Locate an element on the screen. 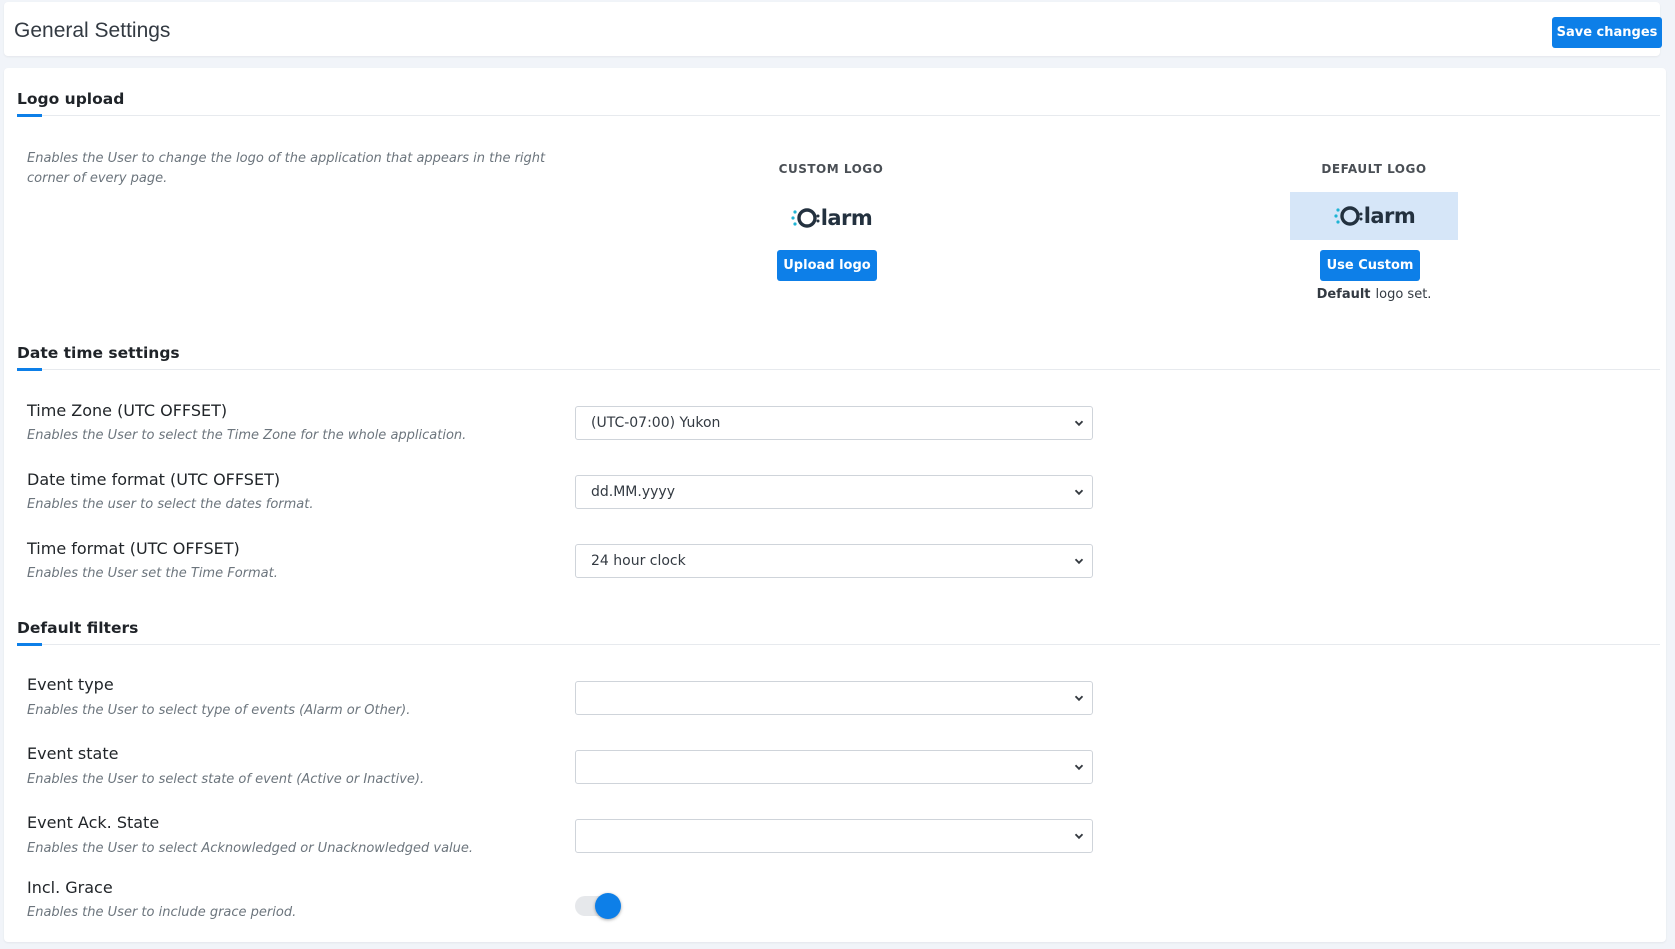  custom-logo-wordmark: larm is located at coordinates (846, 218).